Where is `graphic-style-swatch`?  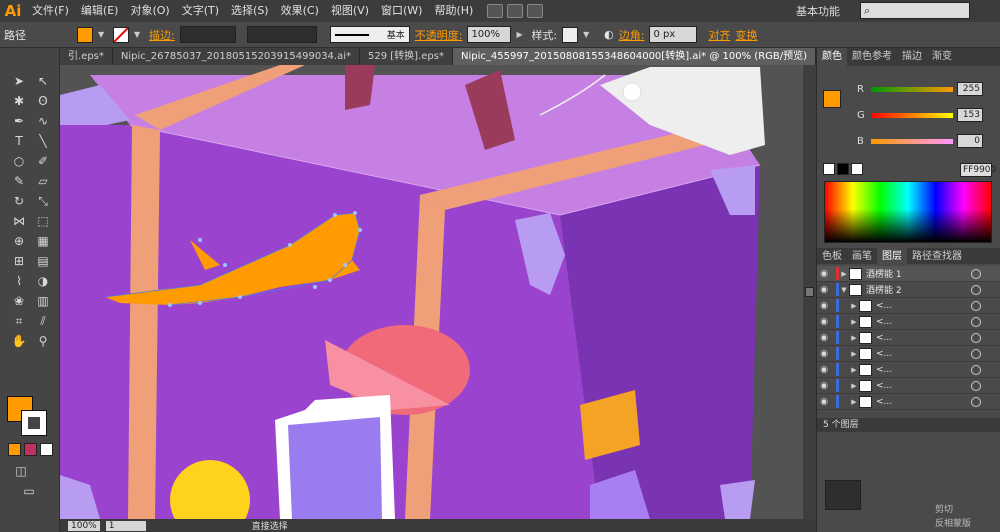
graphic-style-swatch is located at coordinates (570, 34).